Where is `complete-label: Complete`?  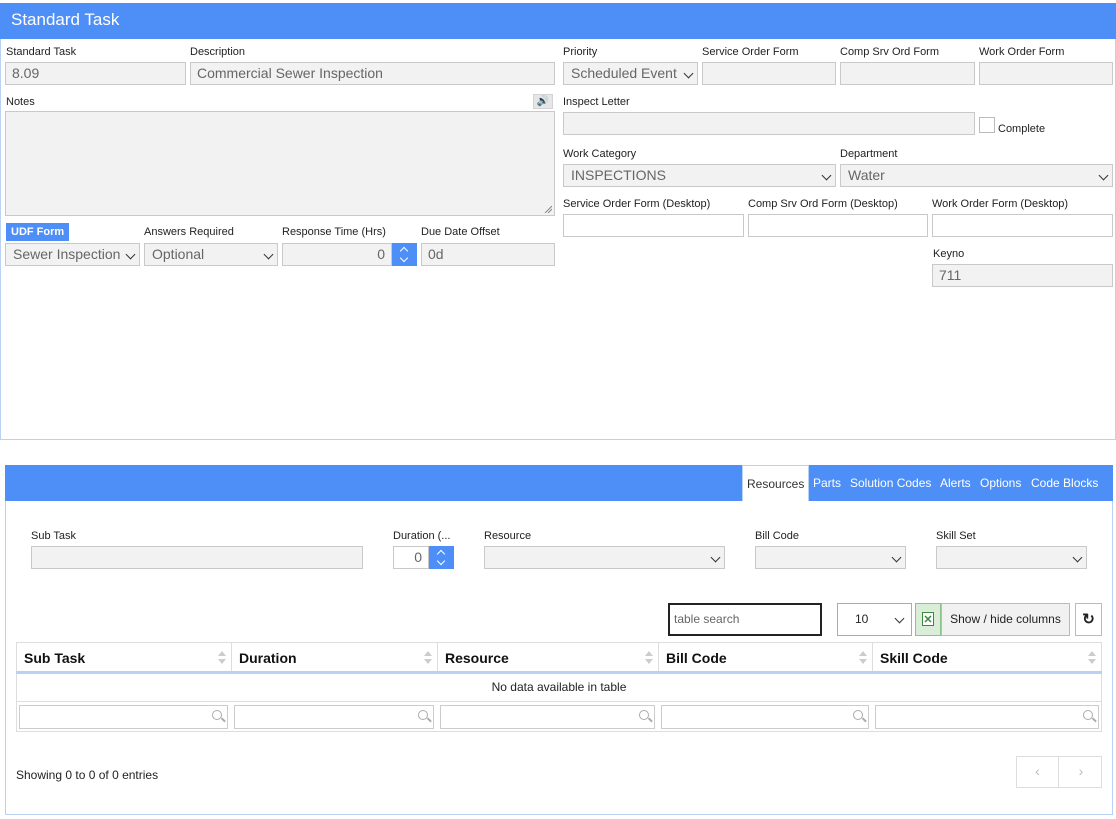 complete-label: Complete is located at coordinates (1022, 129).